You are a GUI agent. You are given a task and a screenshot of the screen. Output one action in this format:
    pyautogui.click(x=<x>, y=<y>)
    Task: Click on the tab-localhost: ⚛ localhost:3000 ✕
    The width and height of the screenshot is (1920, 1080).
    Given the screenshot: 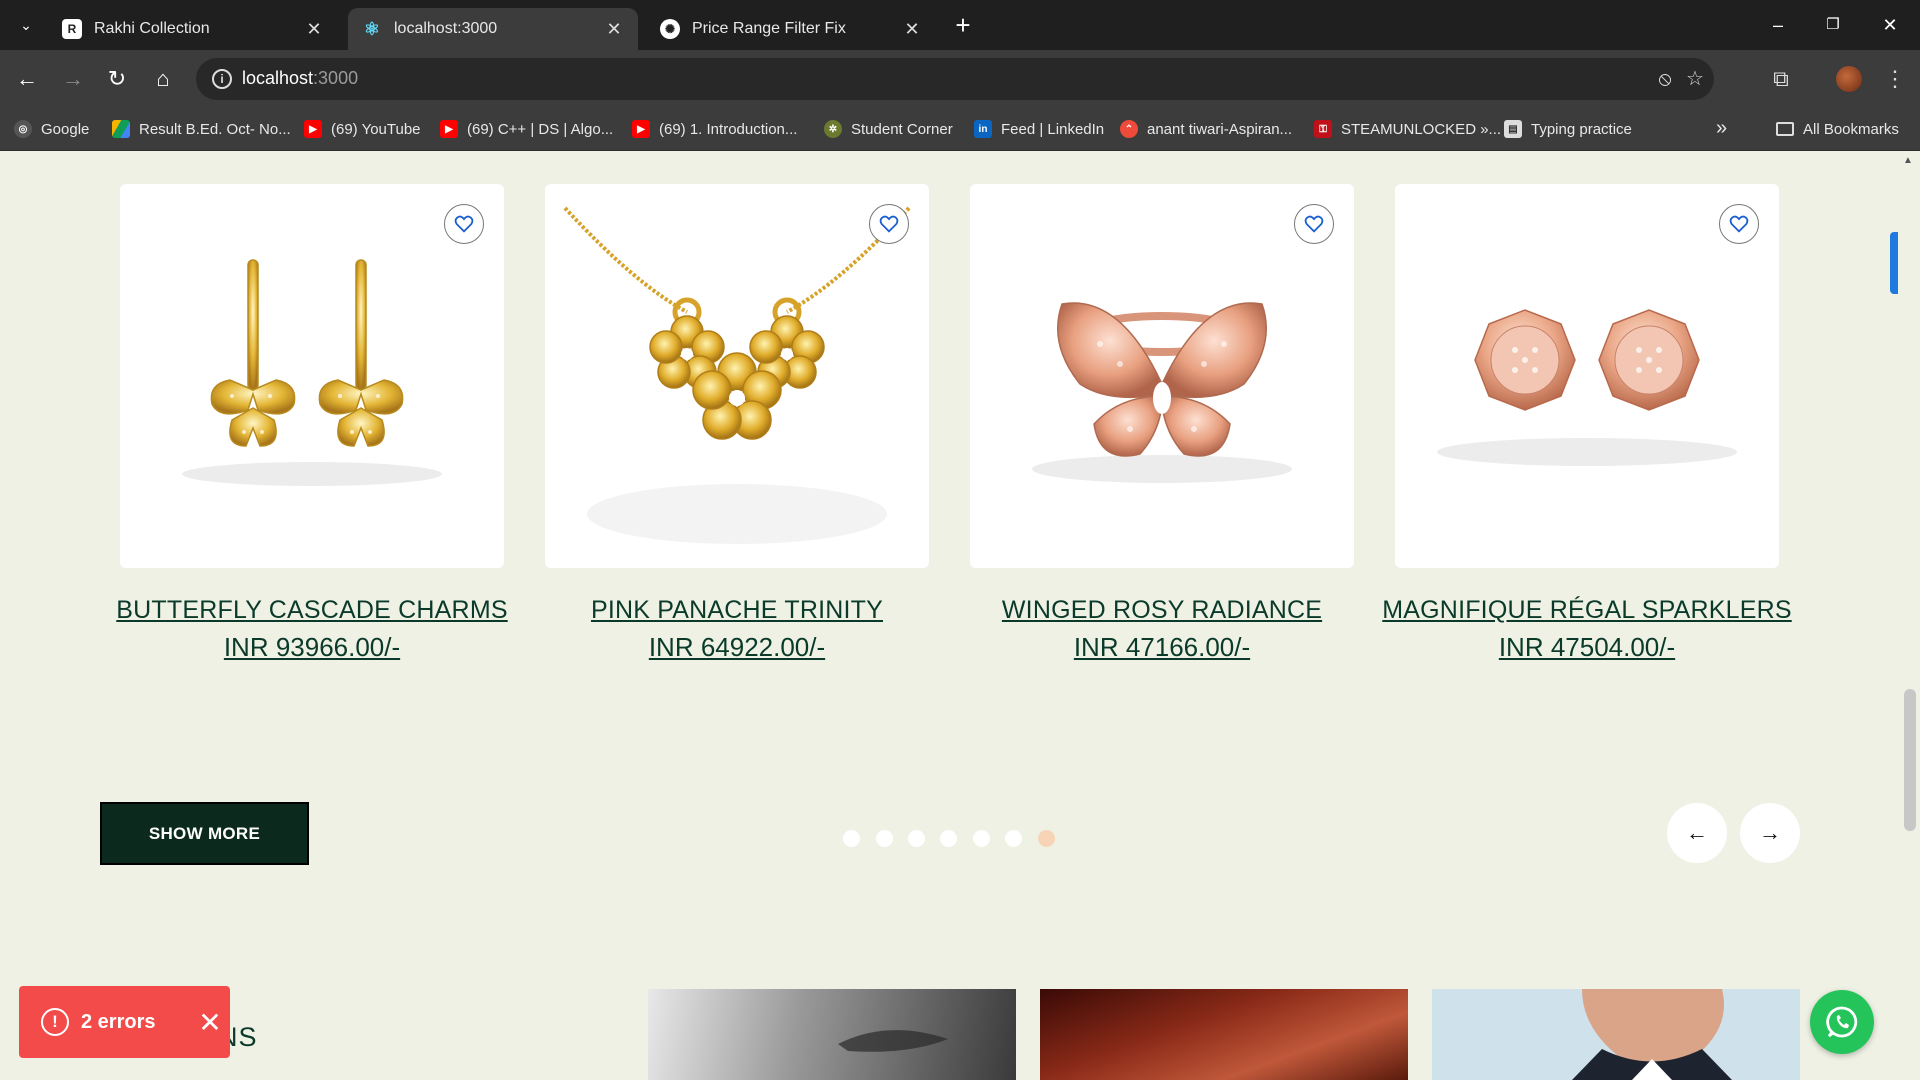 What is the action you would take?
    pyautogui.click(x=493, y=29)
    